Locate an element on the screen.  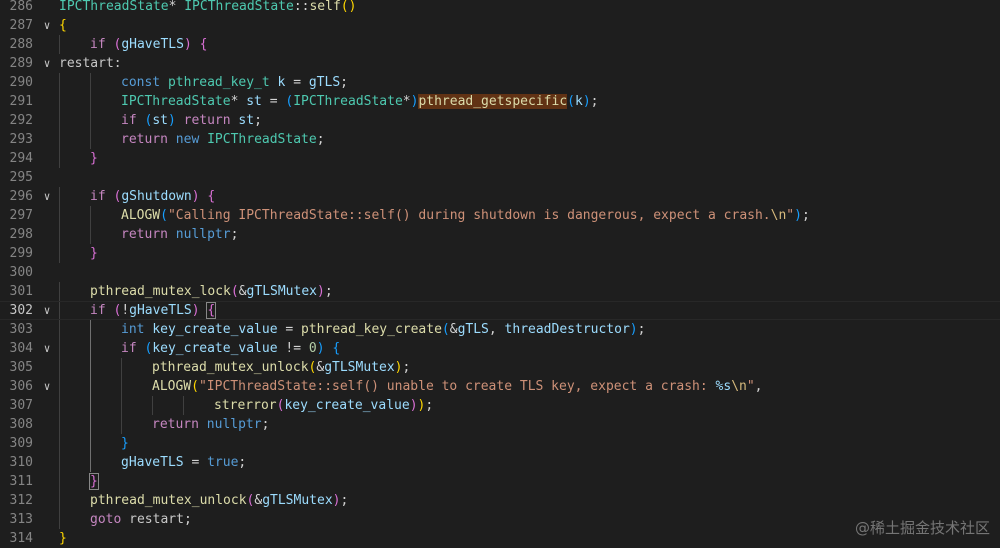
code-line: 304 ∨ if (key_create_value != 0) { is located at coordinates (500, 348).